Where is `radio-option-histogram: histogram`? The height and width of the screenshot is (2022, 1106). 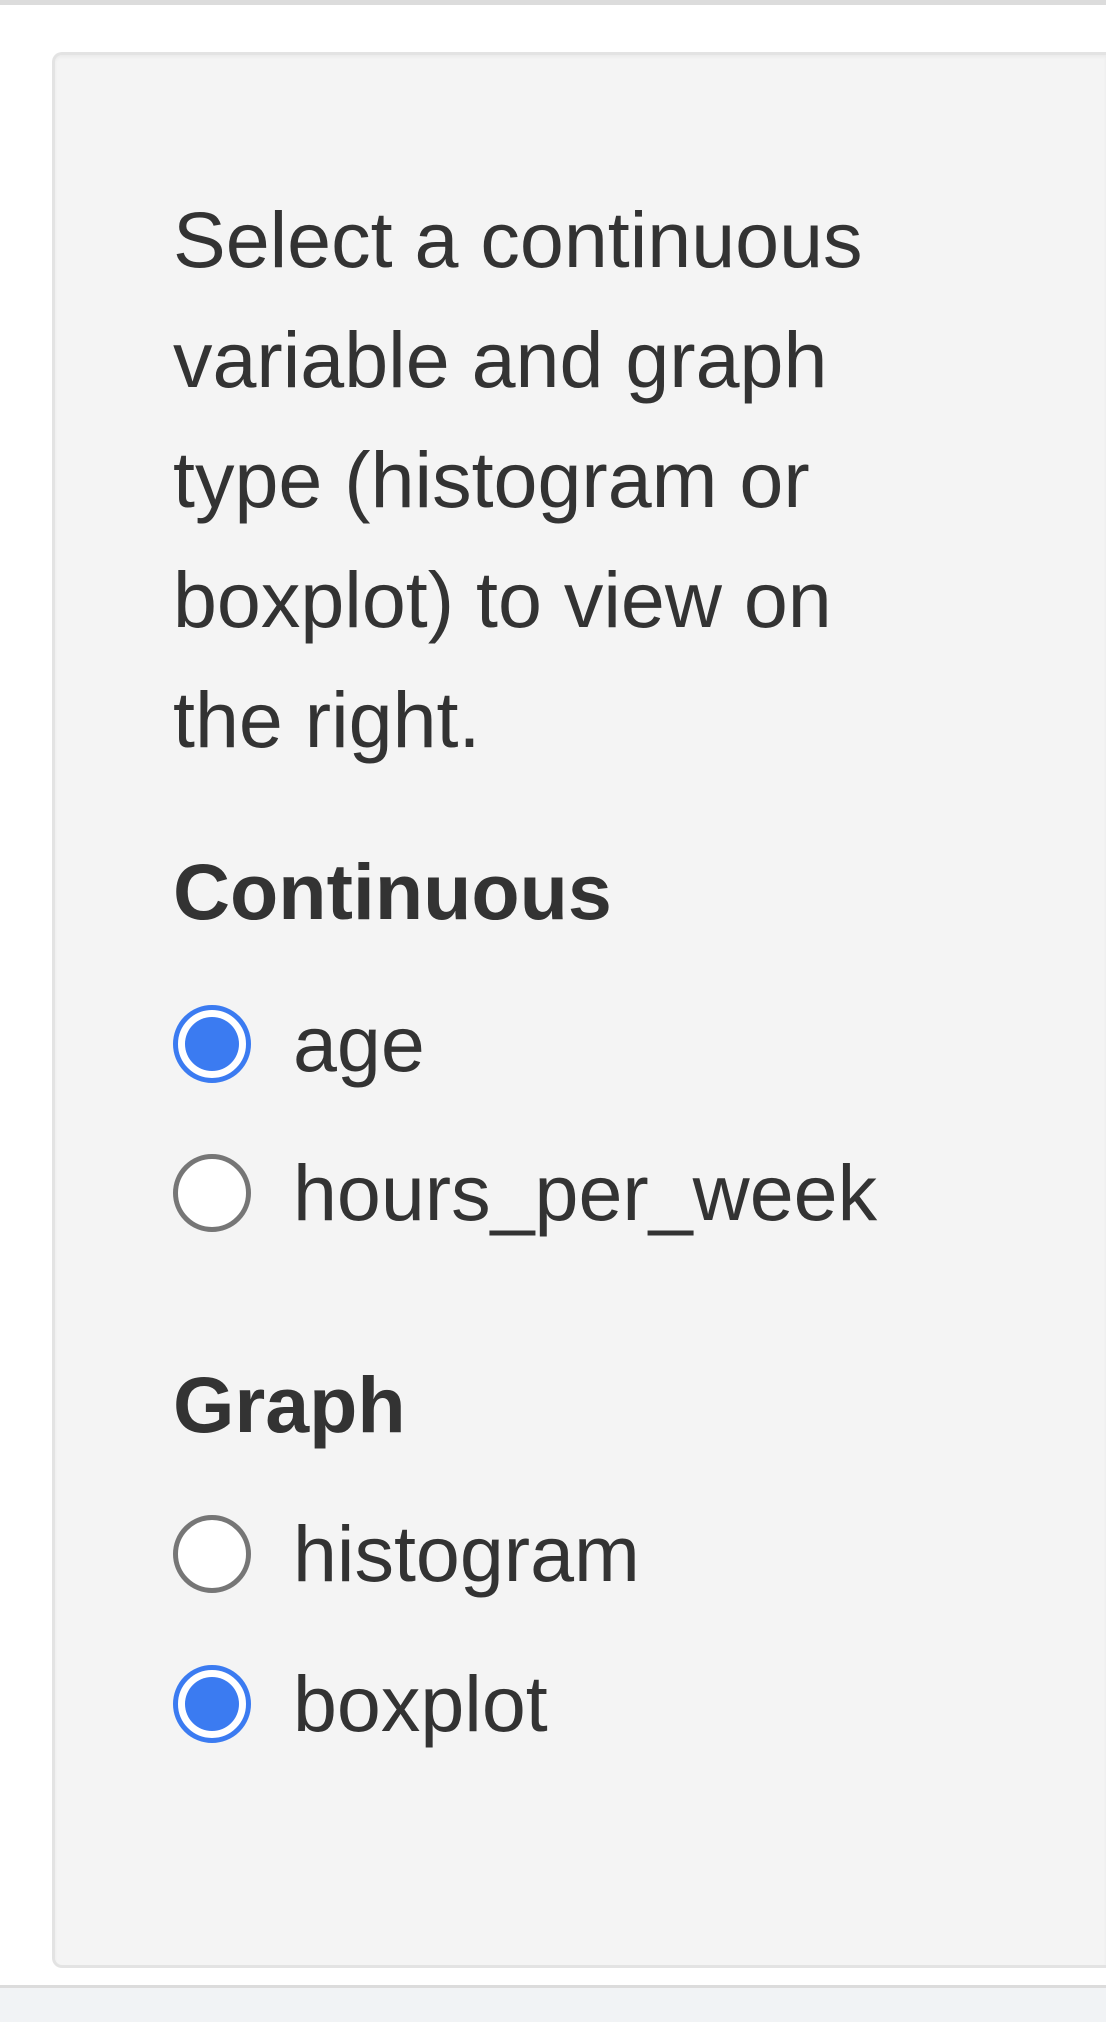
radio-option-histogram: histogram is located at coordinates (406, 1554).